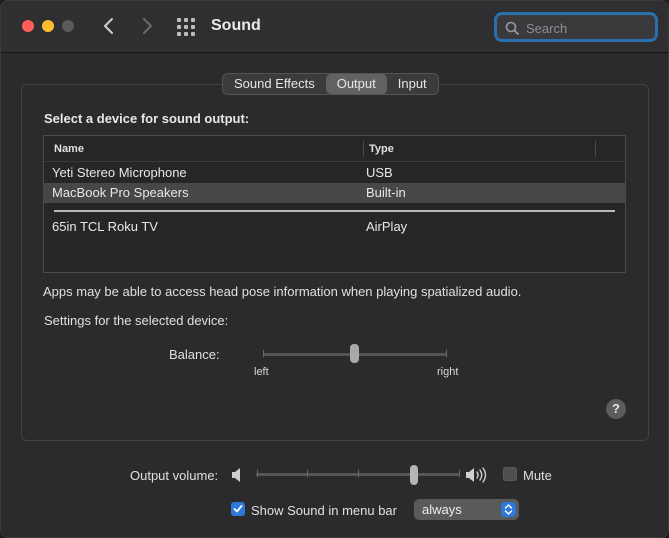 This screenshot has width=669, height=538. I want to click on speaker-low-icon, so click(239, 476).